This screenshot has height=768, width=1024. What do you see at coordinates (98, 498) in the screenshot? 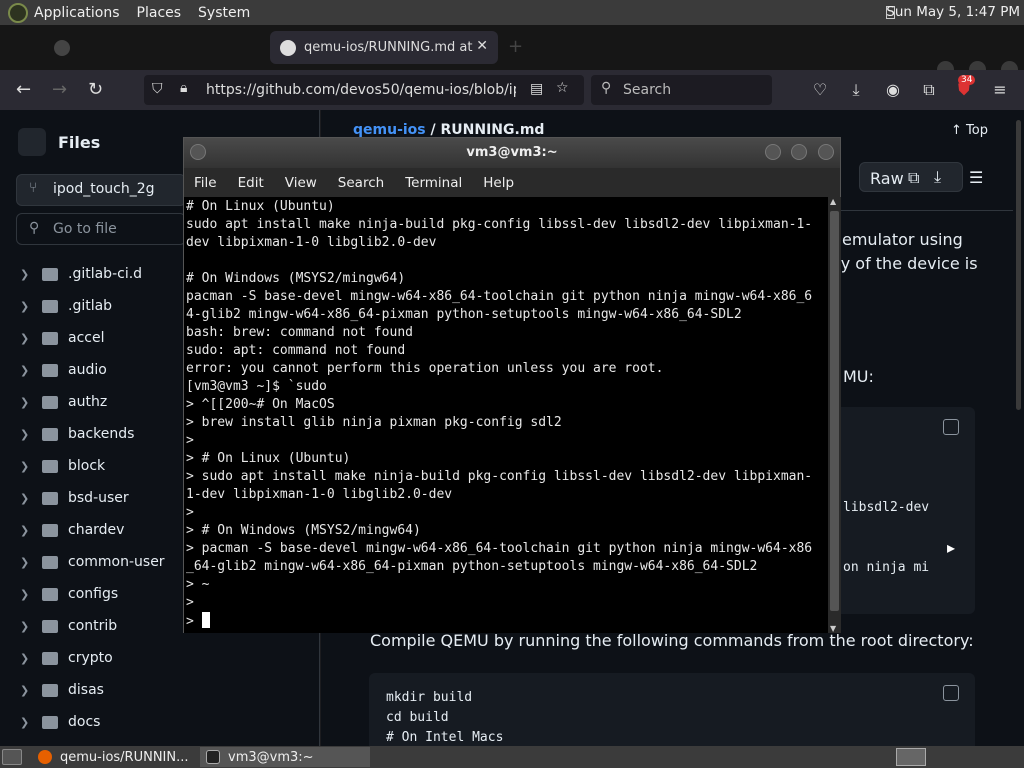
I see `tree-item-label: bsd-user` at bounding box center [98, 498].